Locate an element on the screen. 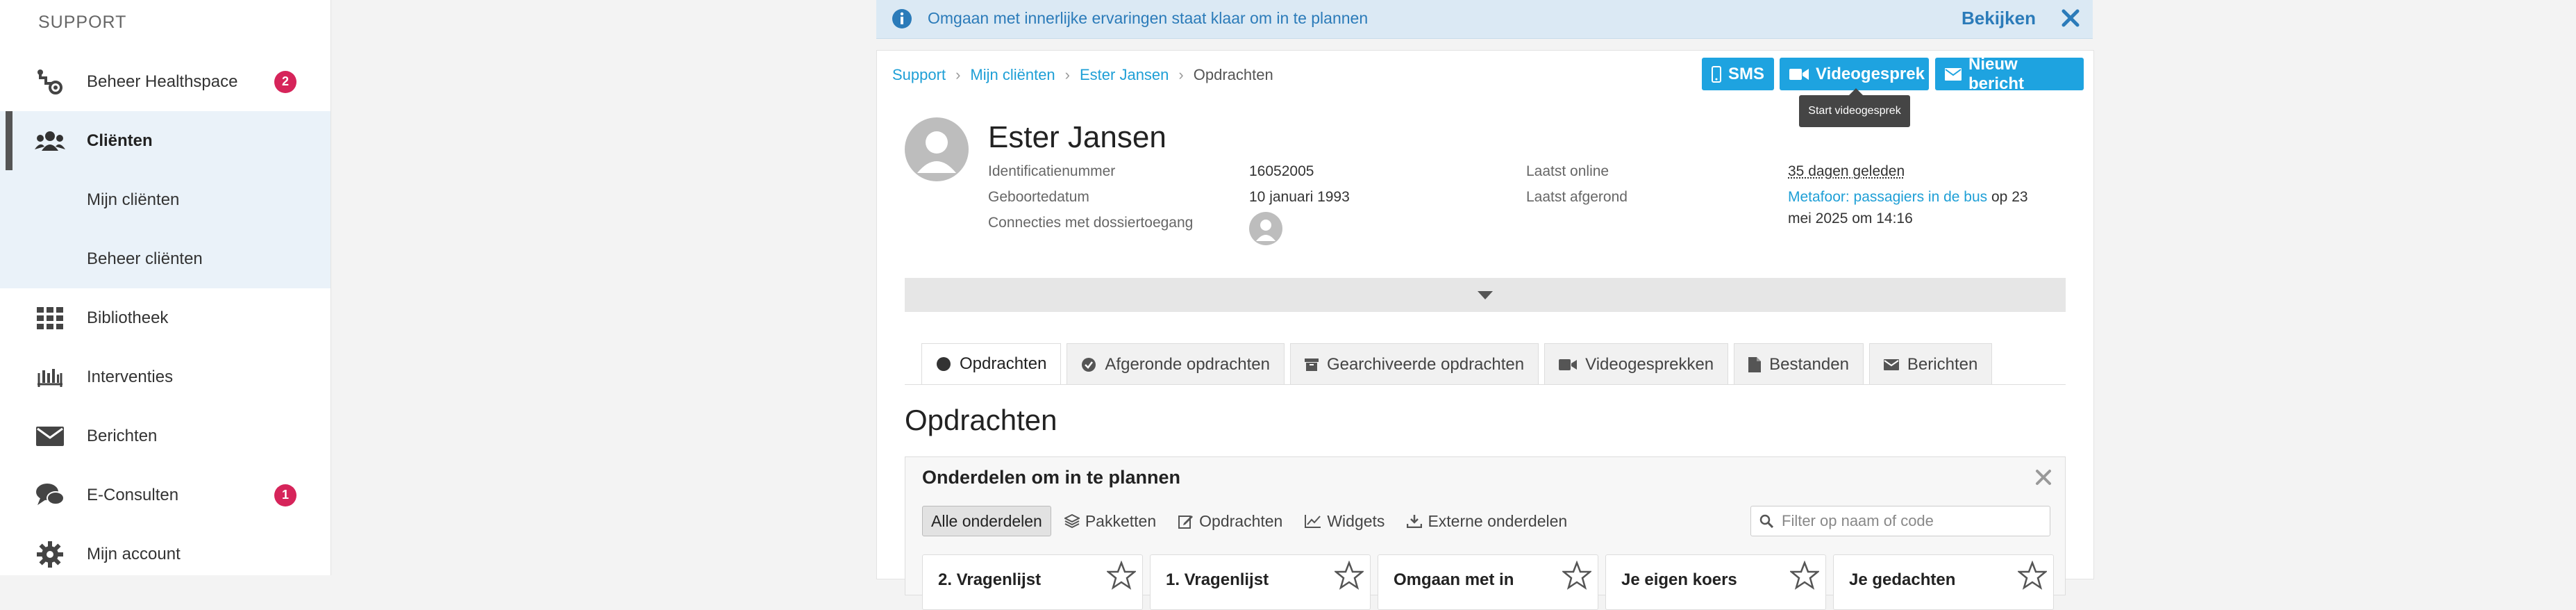 This screenshot has height=610, width=2576. plan-item-tile: Omgaan met in is located at coordinates (1488, 582).